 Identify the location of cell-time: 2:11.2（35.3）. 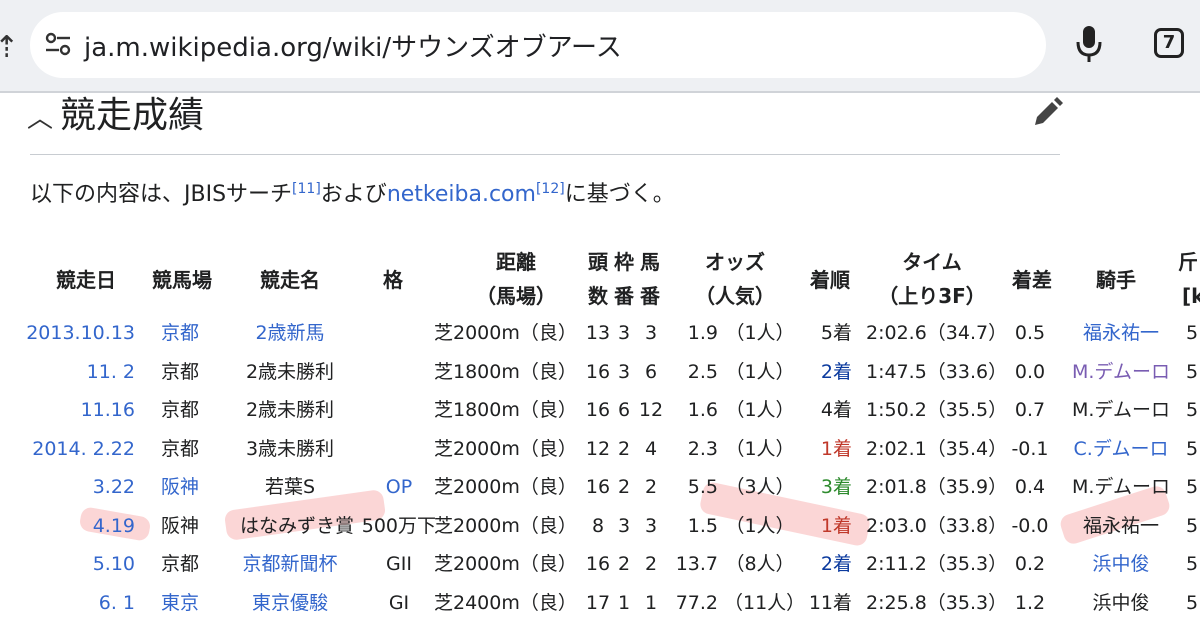
(937, 564).